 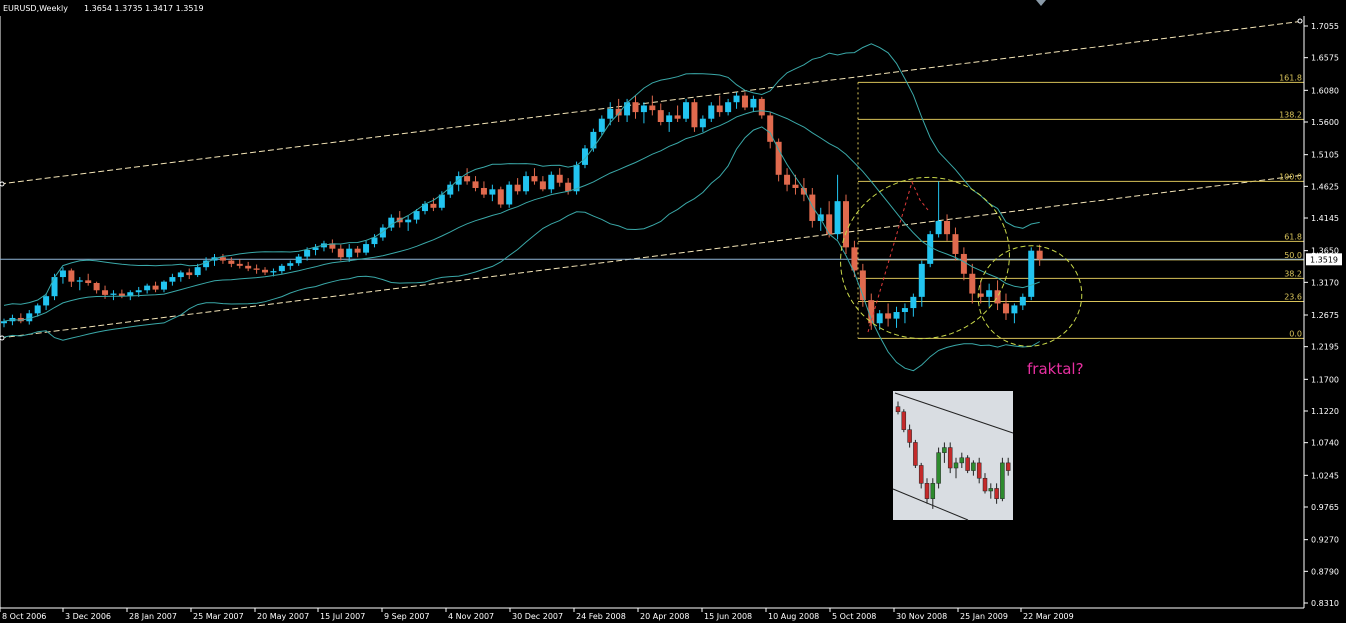 I want to click on price-tick-label: 1.1700, so click(x=1325, y=379).